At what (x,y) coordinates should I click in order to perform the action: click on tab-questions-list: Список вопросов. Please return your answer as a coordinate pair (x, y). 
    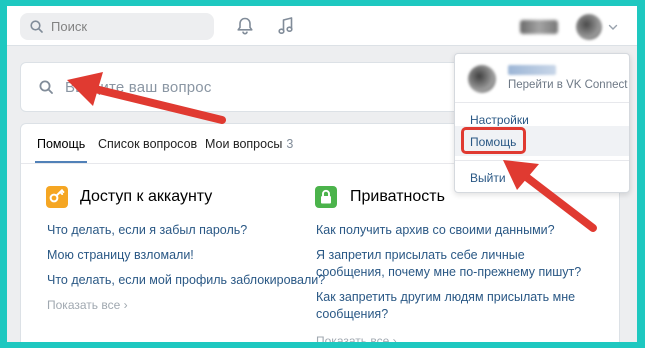
    Looking at the image, I should click on (147, 144).